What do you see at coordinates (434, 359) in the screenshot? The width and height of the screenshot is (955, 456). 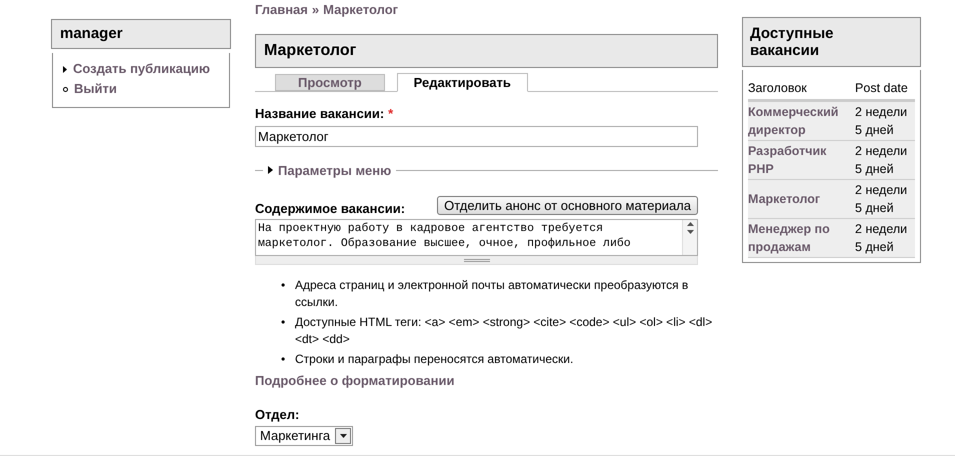 I see `filter-tip: Строки и параграфы переносятся автоматически.` at bounding box center [434, 359].